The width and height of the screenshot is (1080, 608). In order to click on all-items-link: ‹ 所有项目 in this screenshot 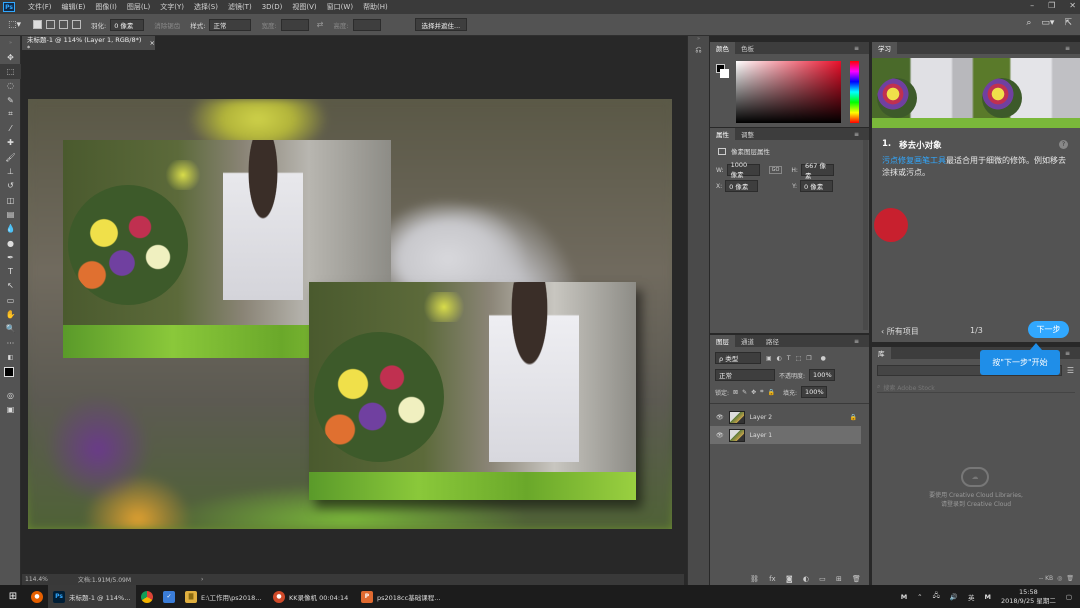, I will do `click(900, 331)`.